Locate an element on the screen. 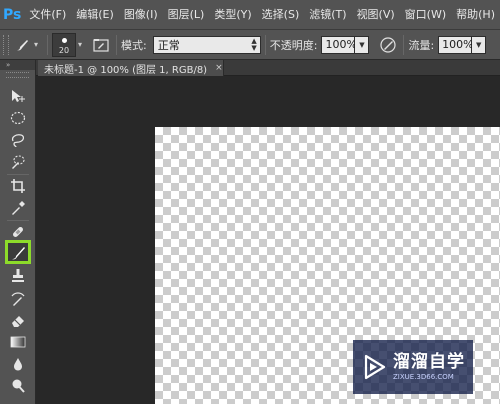 This screenshot has width=500, height=404. brush-panel-icon is located at coordinates (101, 45).